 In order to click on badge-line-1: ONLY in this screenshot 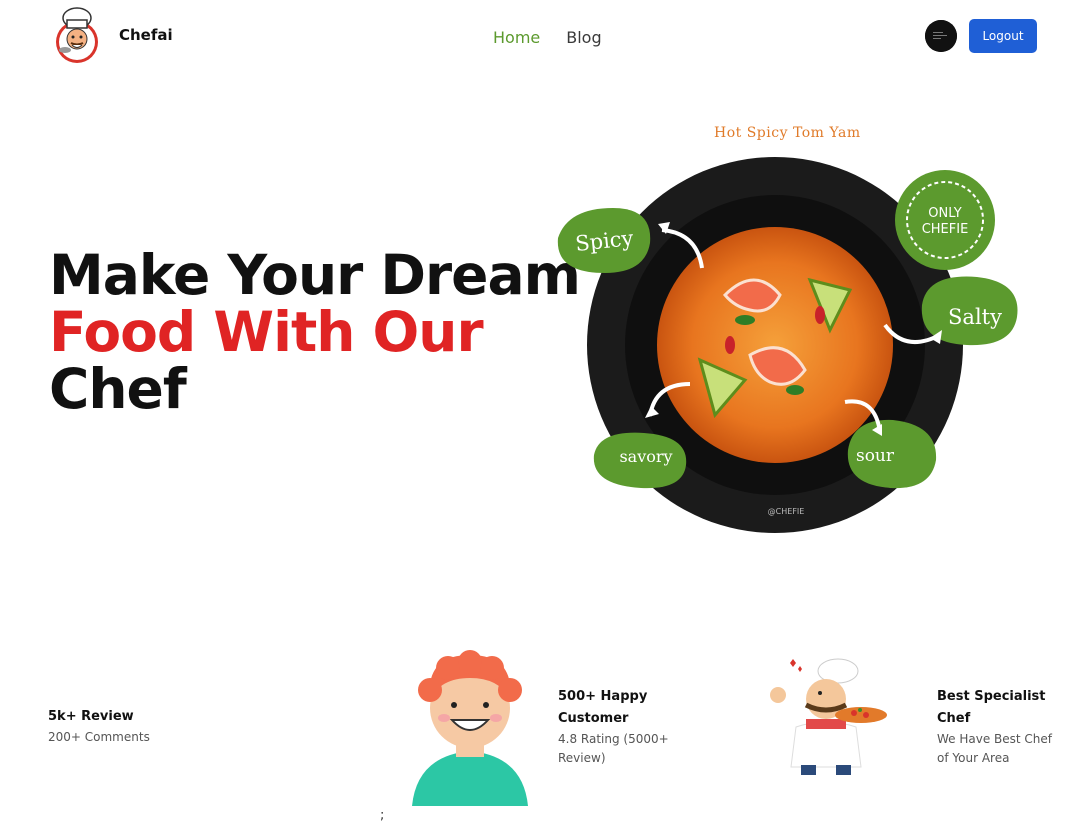, I will do `click(944, 213)`.